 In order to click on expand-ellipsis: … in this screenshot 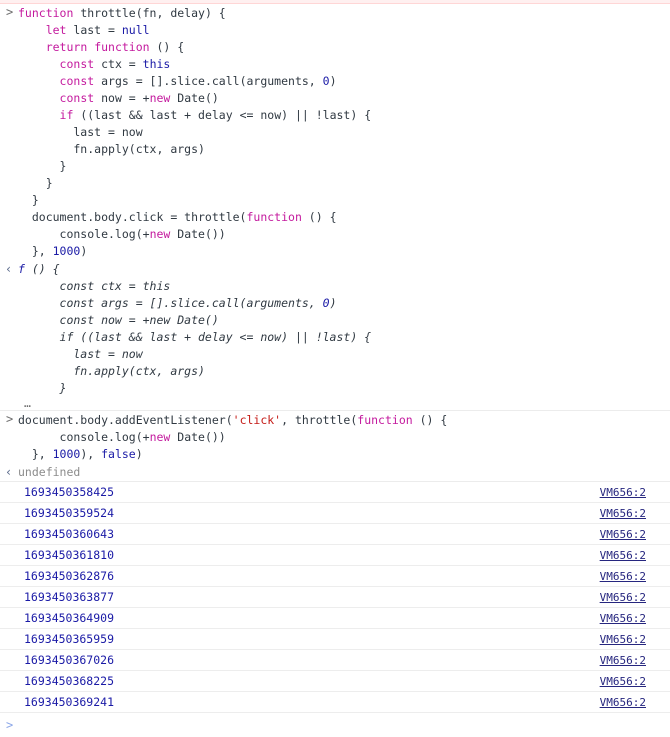, I will do `click(335, 403)`.